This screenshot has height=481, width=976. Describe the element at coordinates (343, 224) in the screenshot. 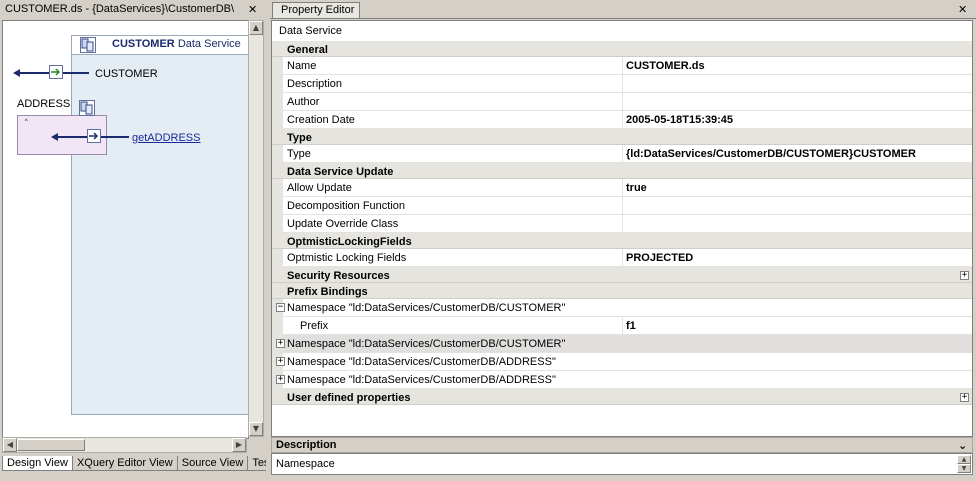

I see `property-name: Update Override Class` at that location.